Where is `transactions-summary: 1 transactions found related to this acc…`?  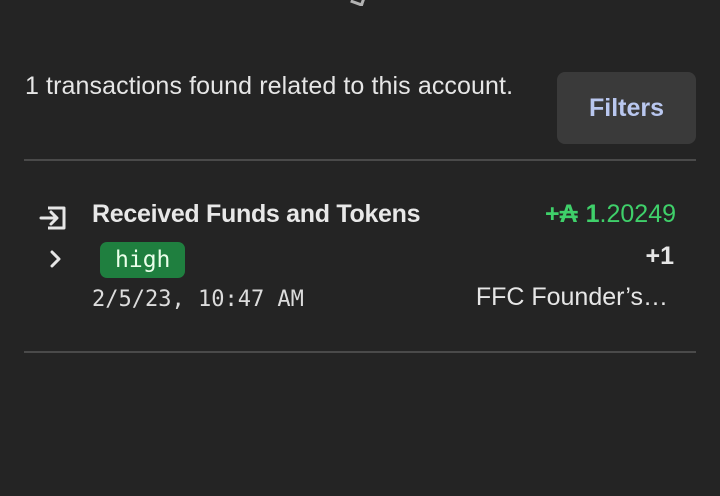 transactions-summary: 1 transactions found related to this acc… is located at coordinates (269, 86).